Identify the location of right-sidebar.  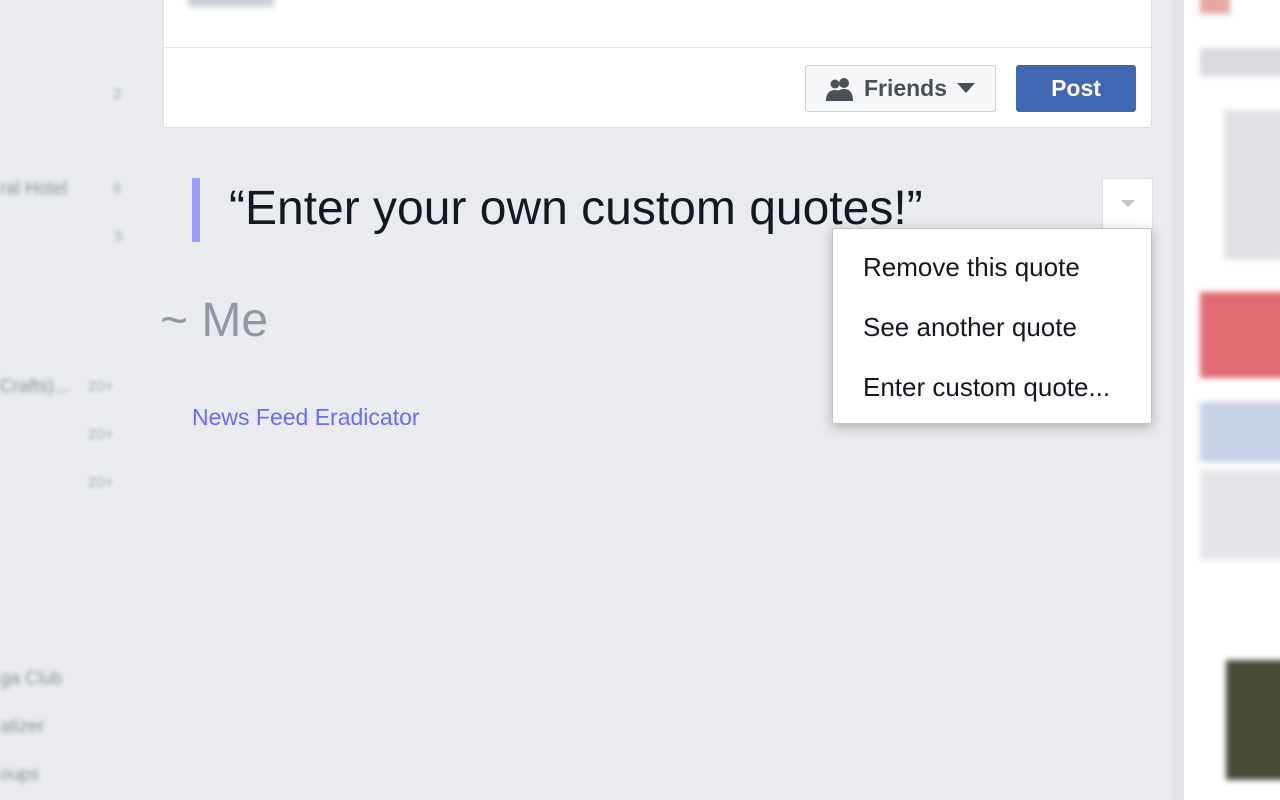
(1232, 400).